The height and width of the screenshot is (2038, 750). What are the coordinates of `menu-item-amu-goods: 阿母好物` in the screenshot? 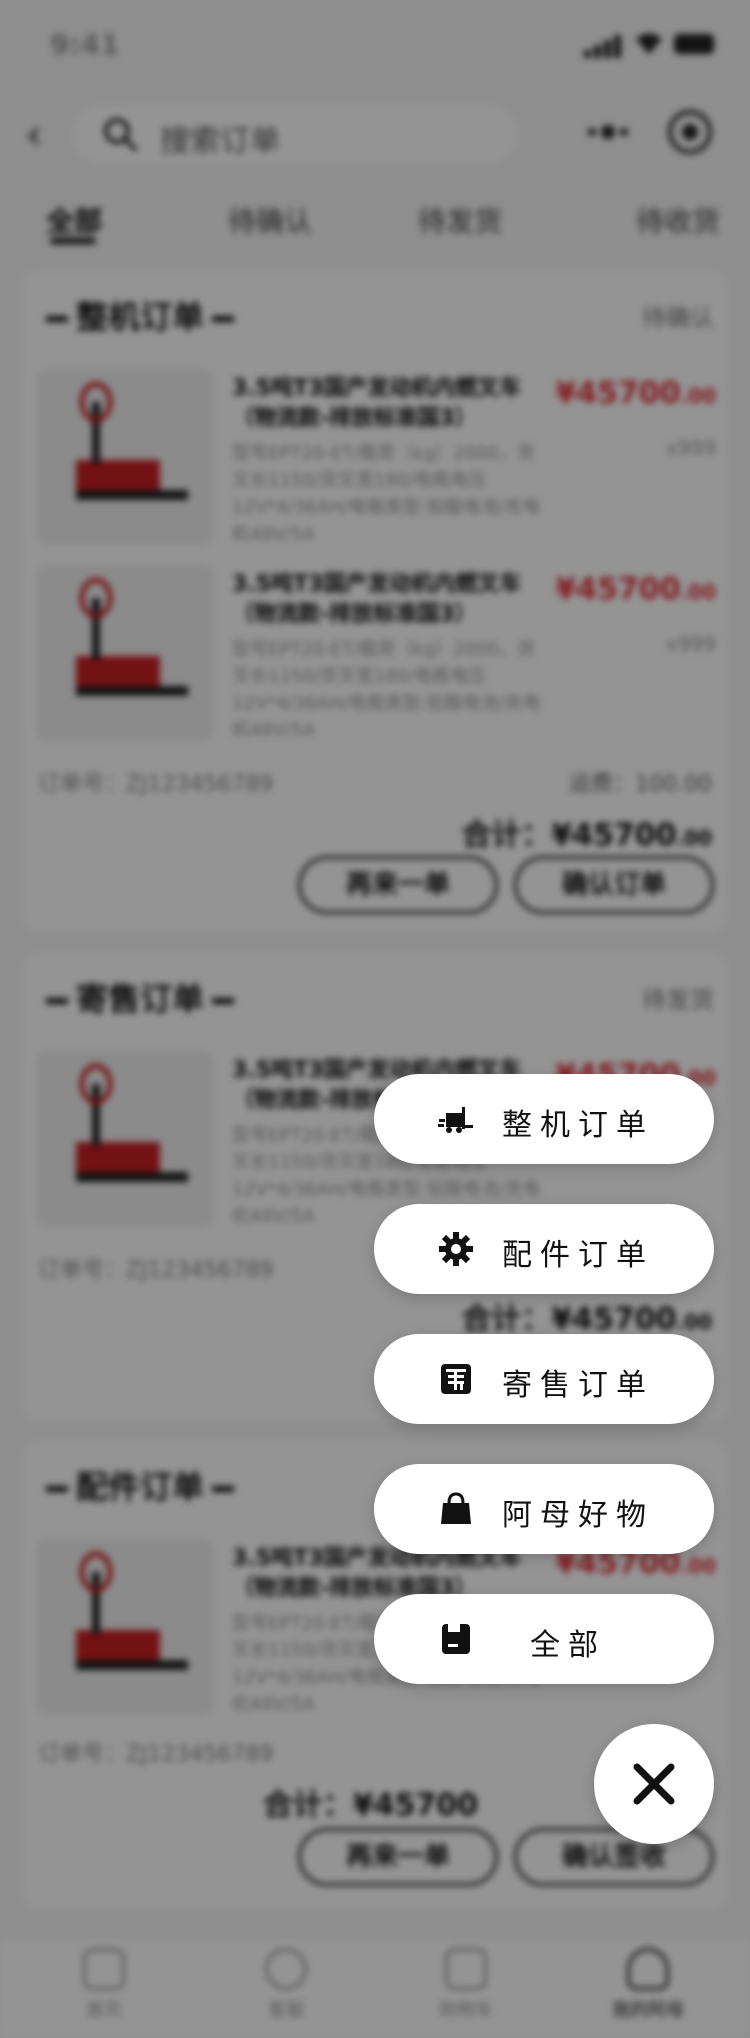 It's located at (544, 1509).